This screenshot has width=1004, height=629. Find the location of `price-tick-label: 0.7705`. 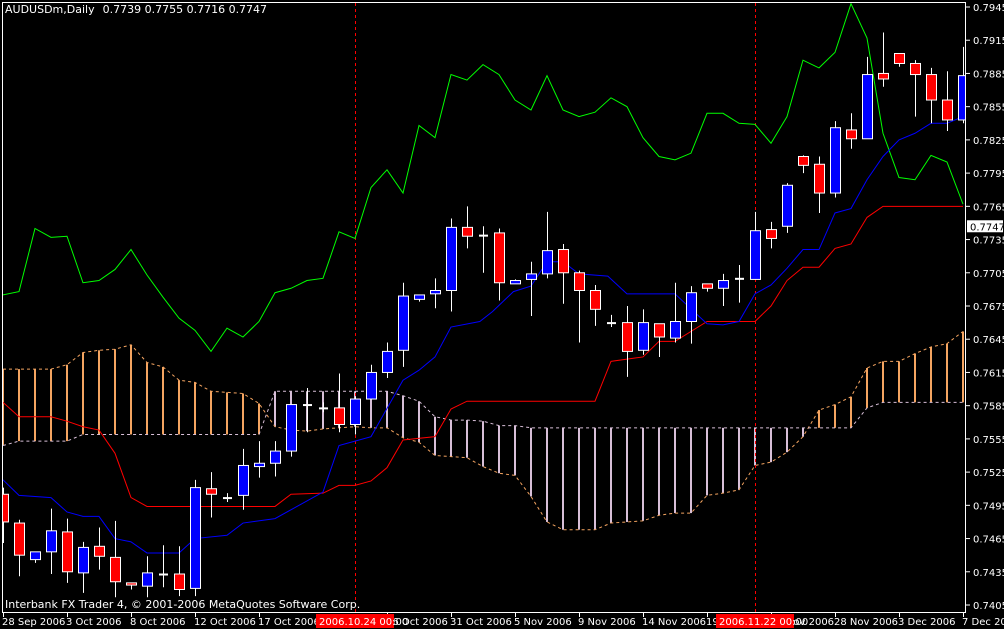

price-tick-label: 0.7705 is located at coordinates (988, 274).